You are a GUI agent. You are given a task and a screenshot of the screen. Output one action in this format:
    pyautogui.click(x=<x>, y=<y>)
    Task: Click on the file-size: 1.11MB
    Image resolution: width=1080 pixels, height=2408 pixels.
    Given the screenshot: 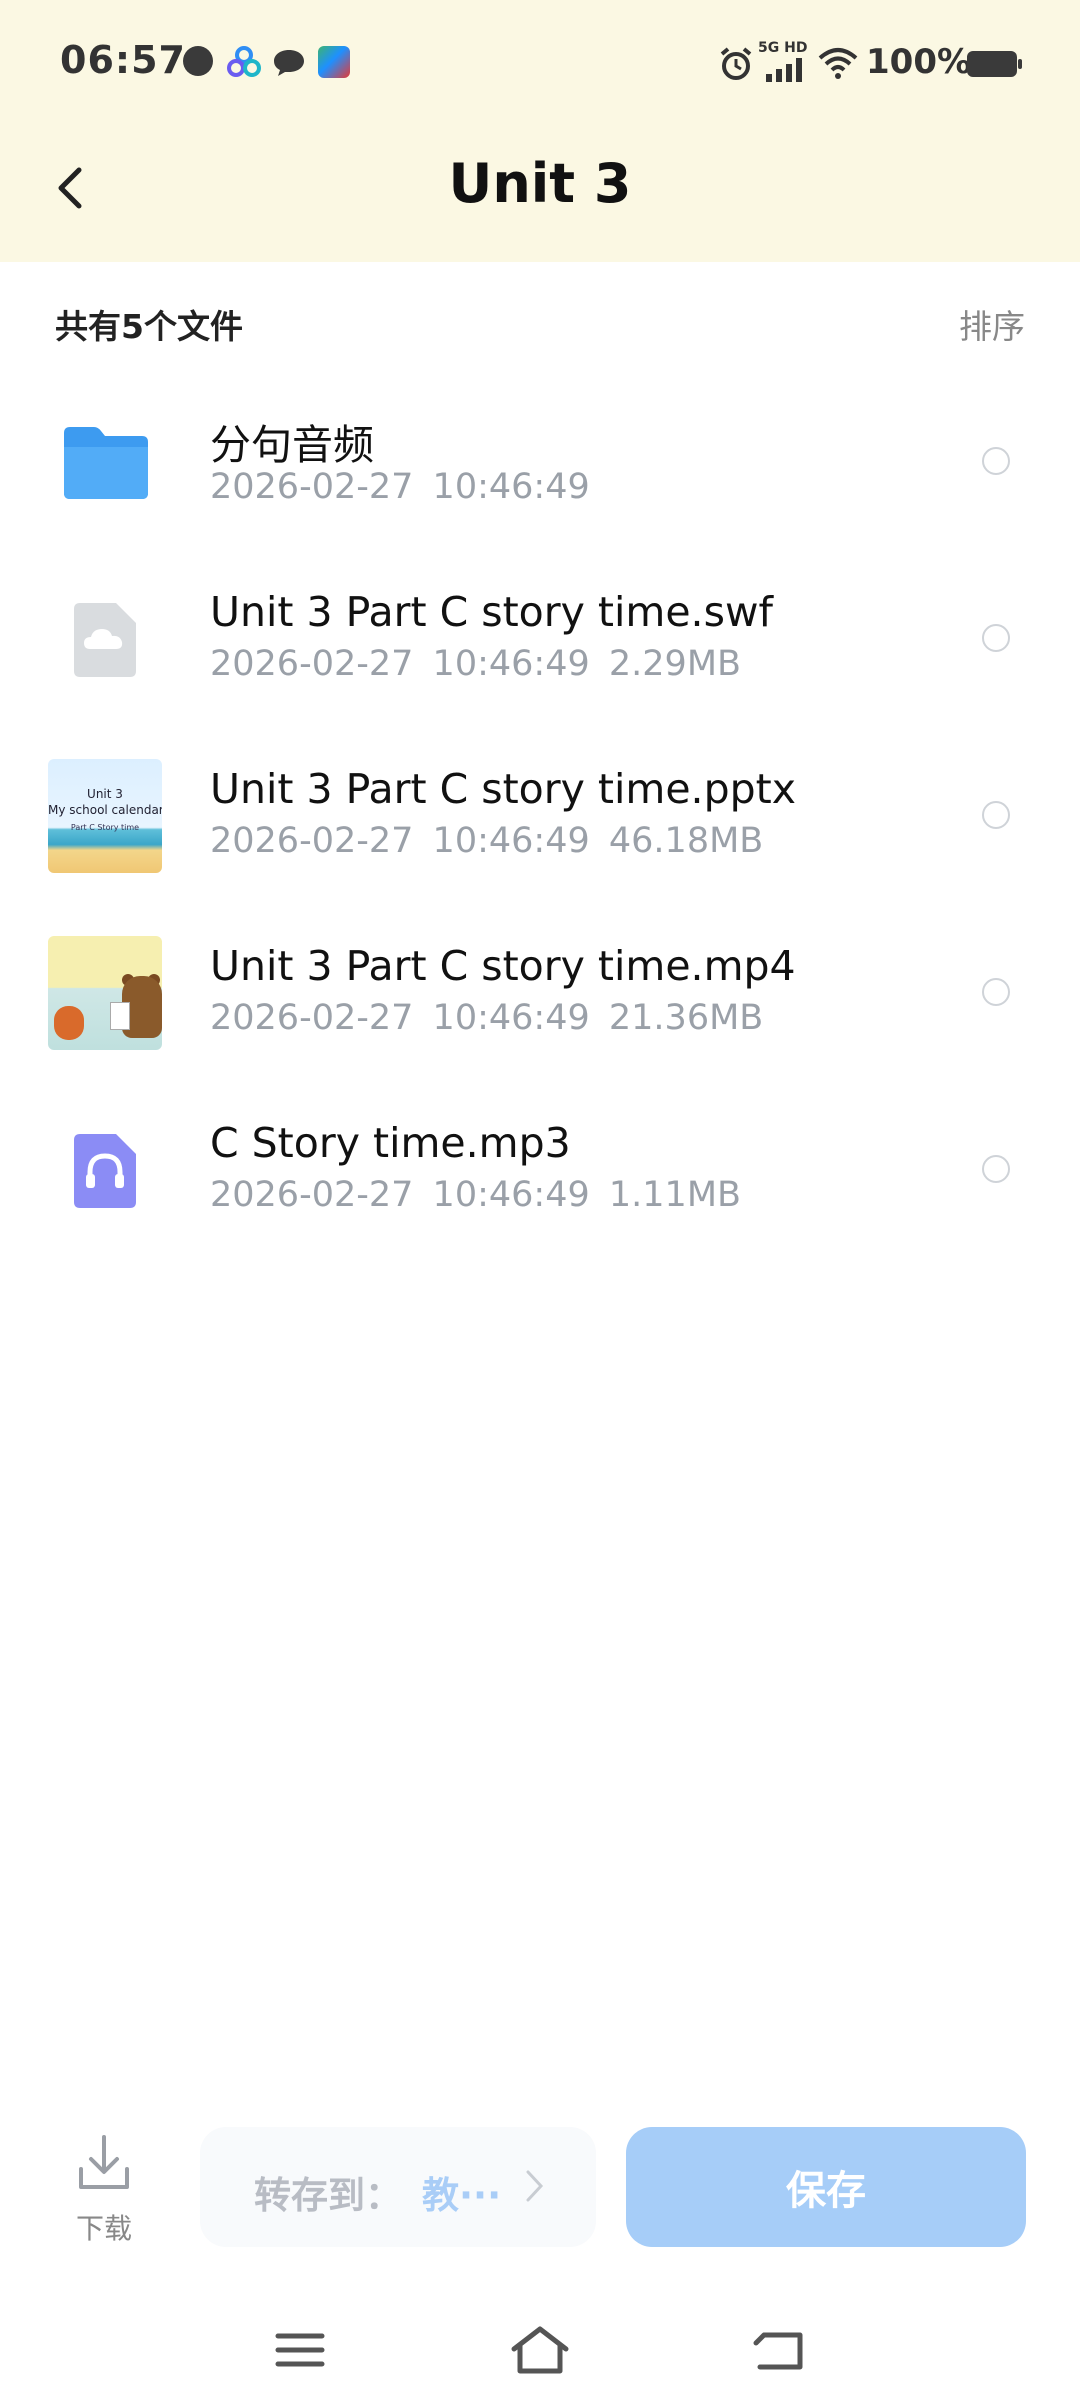 What is the action you would take?
    pyautogui.click(x=675, y=1195)
    